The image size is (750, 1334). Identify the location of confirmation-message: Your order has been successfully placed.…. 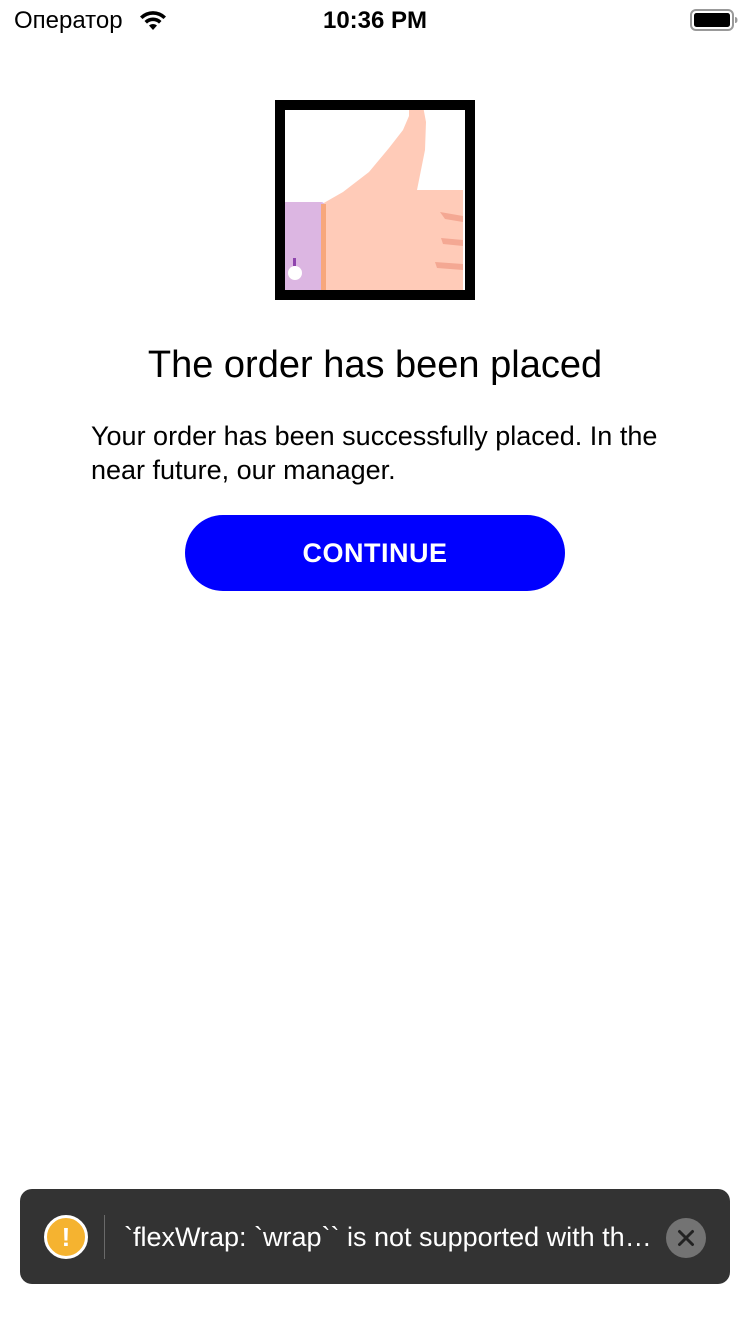
(374, 453).